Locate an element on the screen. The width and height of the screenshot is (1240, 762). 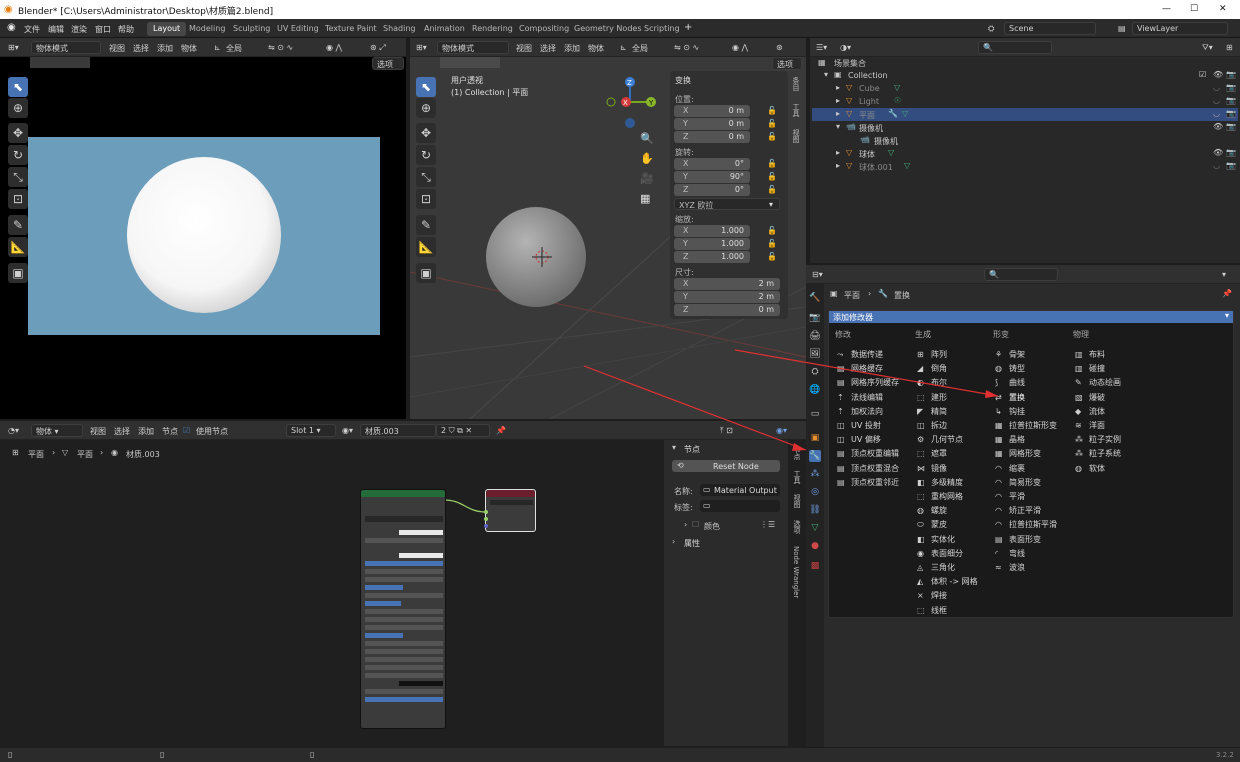
editor-type-icon: ◔▾ is located at coordinates (13, 430).